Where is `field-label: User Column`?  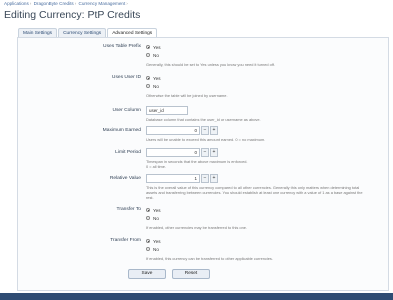
field-label: User Column is located at coordinates (126, 110).